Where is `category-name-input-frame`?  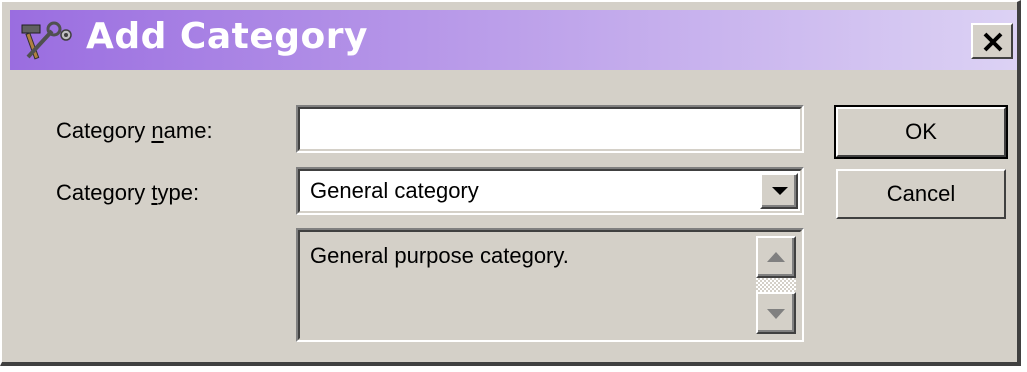
category-name-input-frame is located at coordinates (550, 129).